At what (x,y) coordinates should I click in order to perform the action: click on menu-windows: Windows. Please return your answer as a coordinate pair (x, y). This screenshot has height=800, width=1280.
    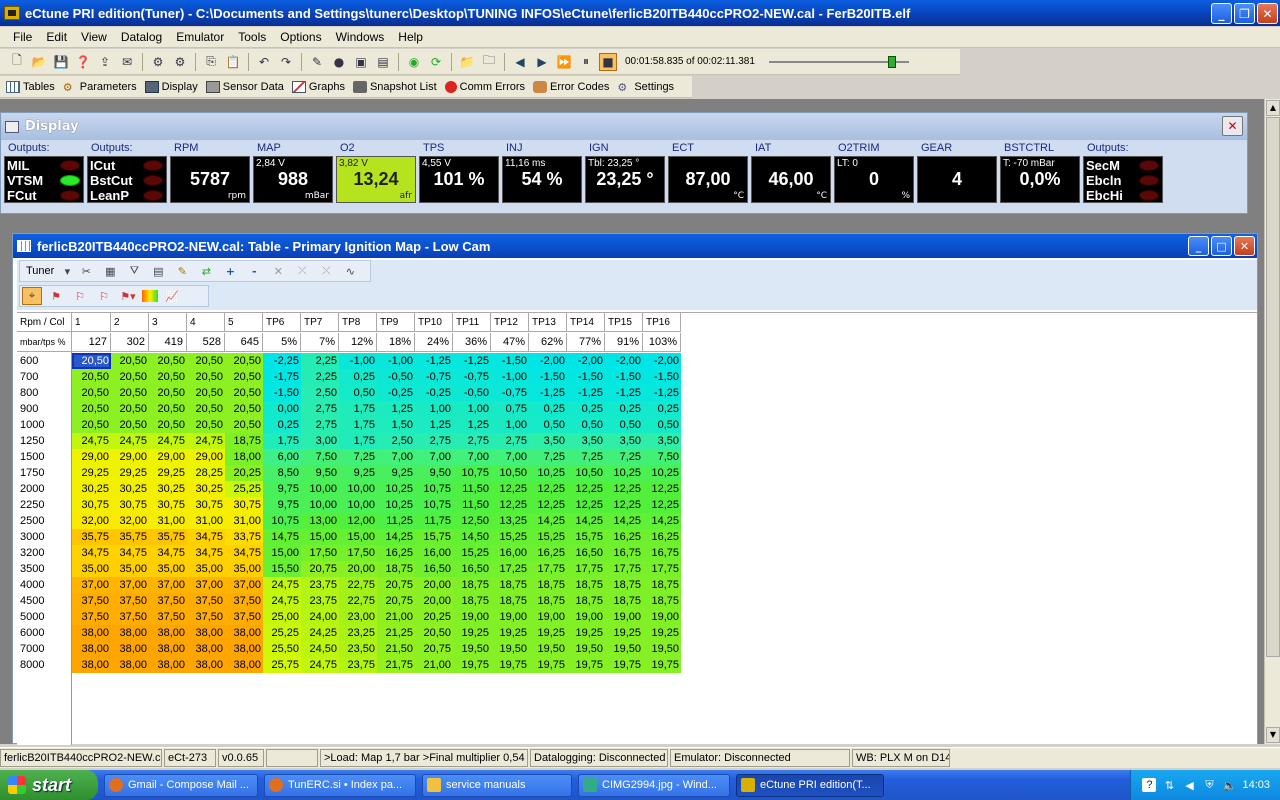
    Looking at the image, I should click on (360, 37).